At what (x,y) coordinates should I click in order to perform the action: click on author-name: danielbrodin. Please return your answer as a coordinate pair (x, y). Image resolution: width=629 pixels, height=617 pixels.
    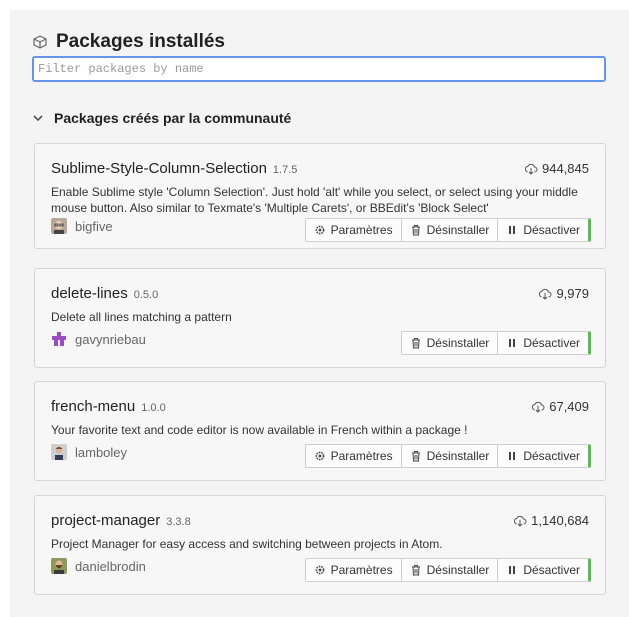
    Looking at the image, I should click on (110, 566).